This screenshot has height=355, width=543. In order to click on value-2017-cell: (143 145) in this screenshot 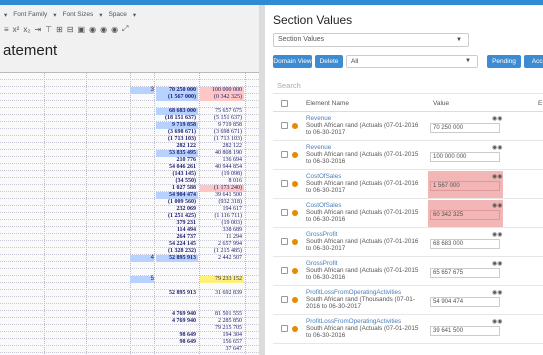, I will do `click(177, 174)`.